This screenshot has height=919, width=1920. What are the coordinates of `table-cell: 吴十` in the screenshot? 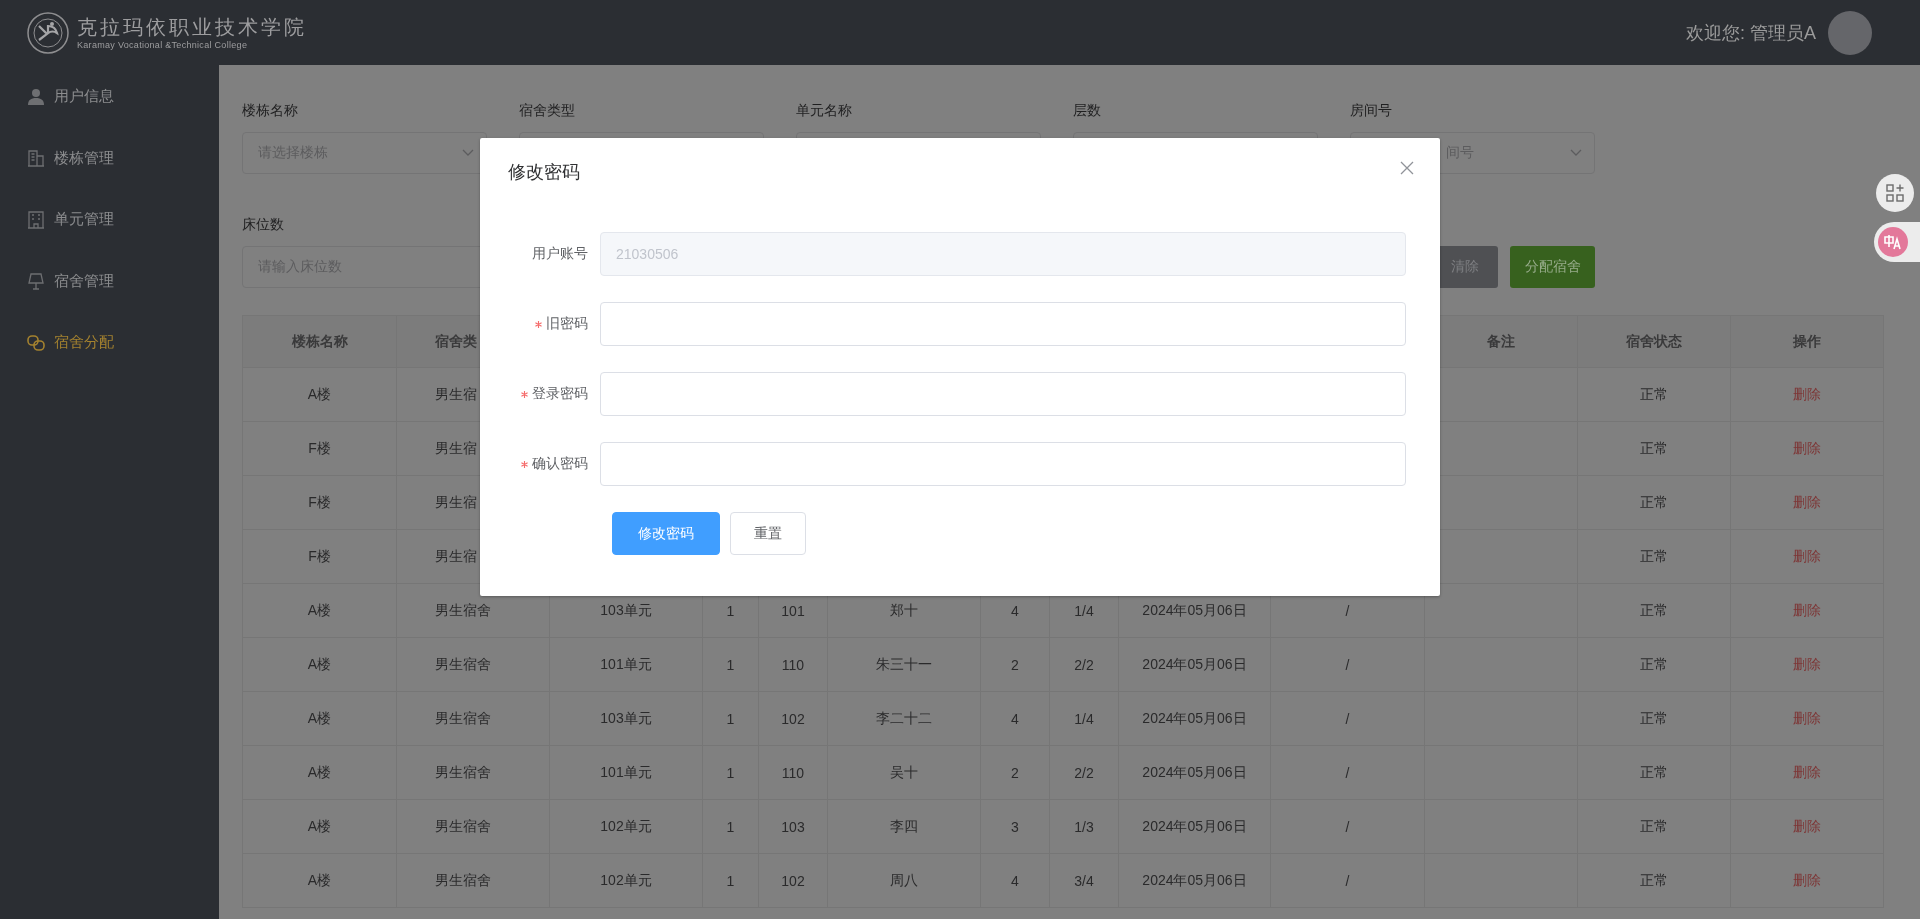 It's located at (904, 772).